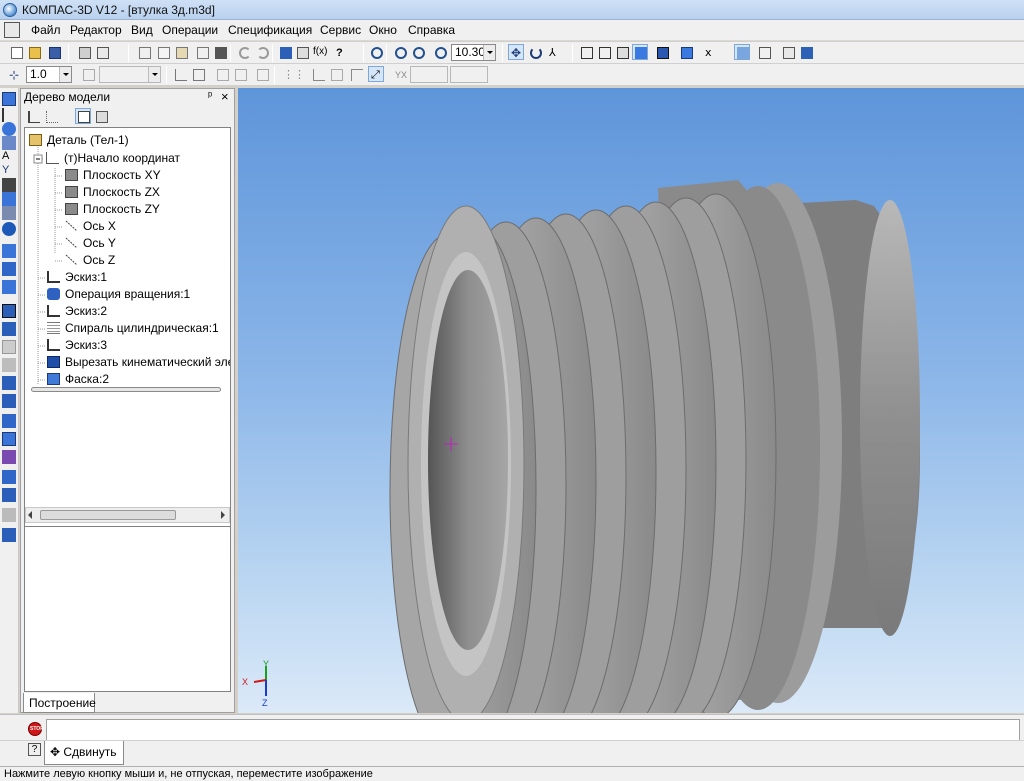 This screenshot has width=1024, height=781. I want to click on tree-divider-handle, so click(126, 389).